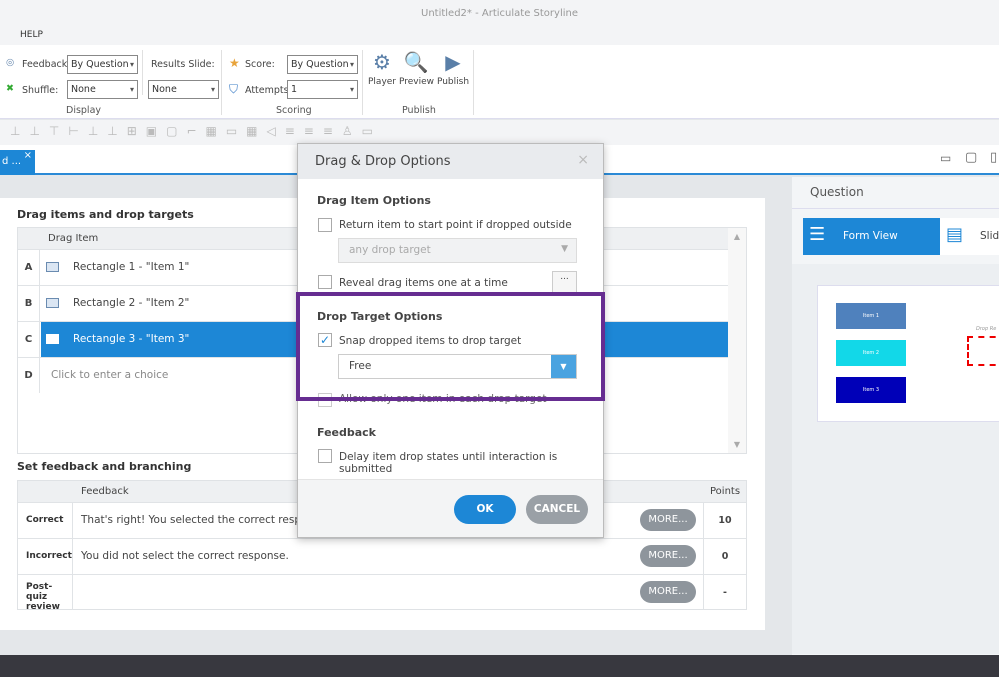 The height and width of the screenshot is (677, 999). What do you see at coordinates (374, 200) in the screenshot?
I see `drag-item-options-heading: Drag Item Options` at bounding box center [374, 200].